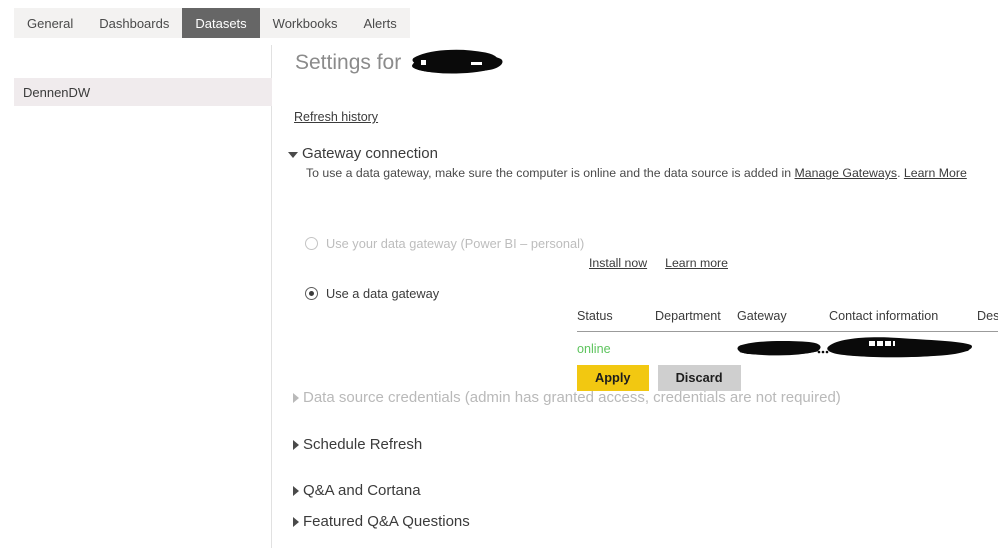 This screenshot has height=548, width=998. Describe the element at coordinates (987, 347) in the screenshot. I see `cell-description` at that location.